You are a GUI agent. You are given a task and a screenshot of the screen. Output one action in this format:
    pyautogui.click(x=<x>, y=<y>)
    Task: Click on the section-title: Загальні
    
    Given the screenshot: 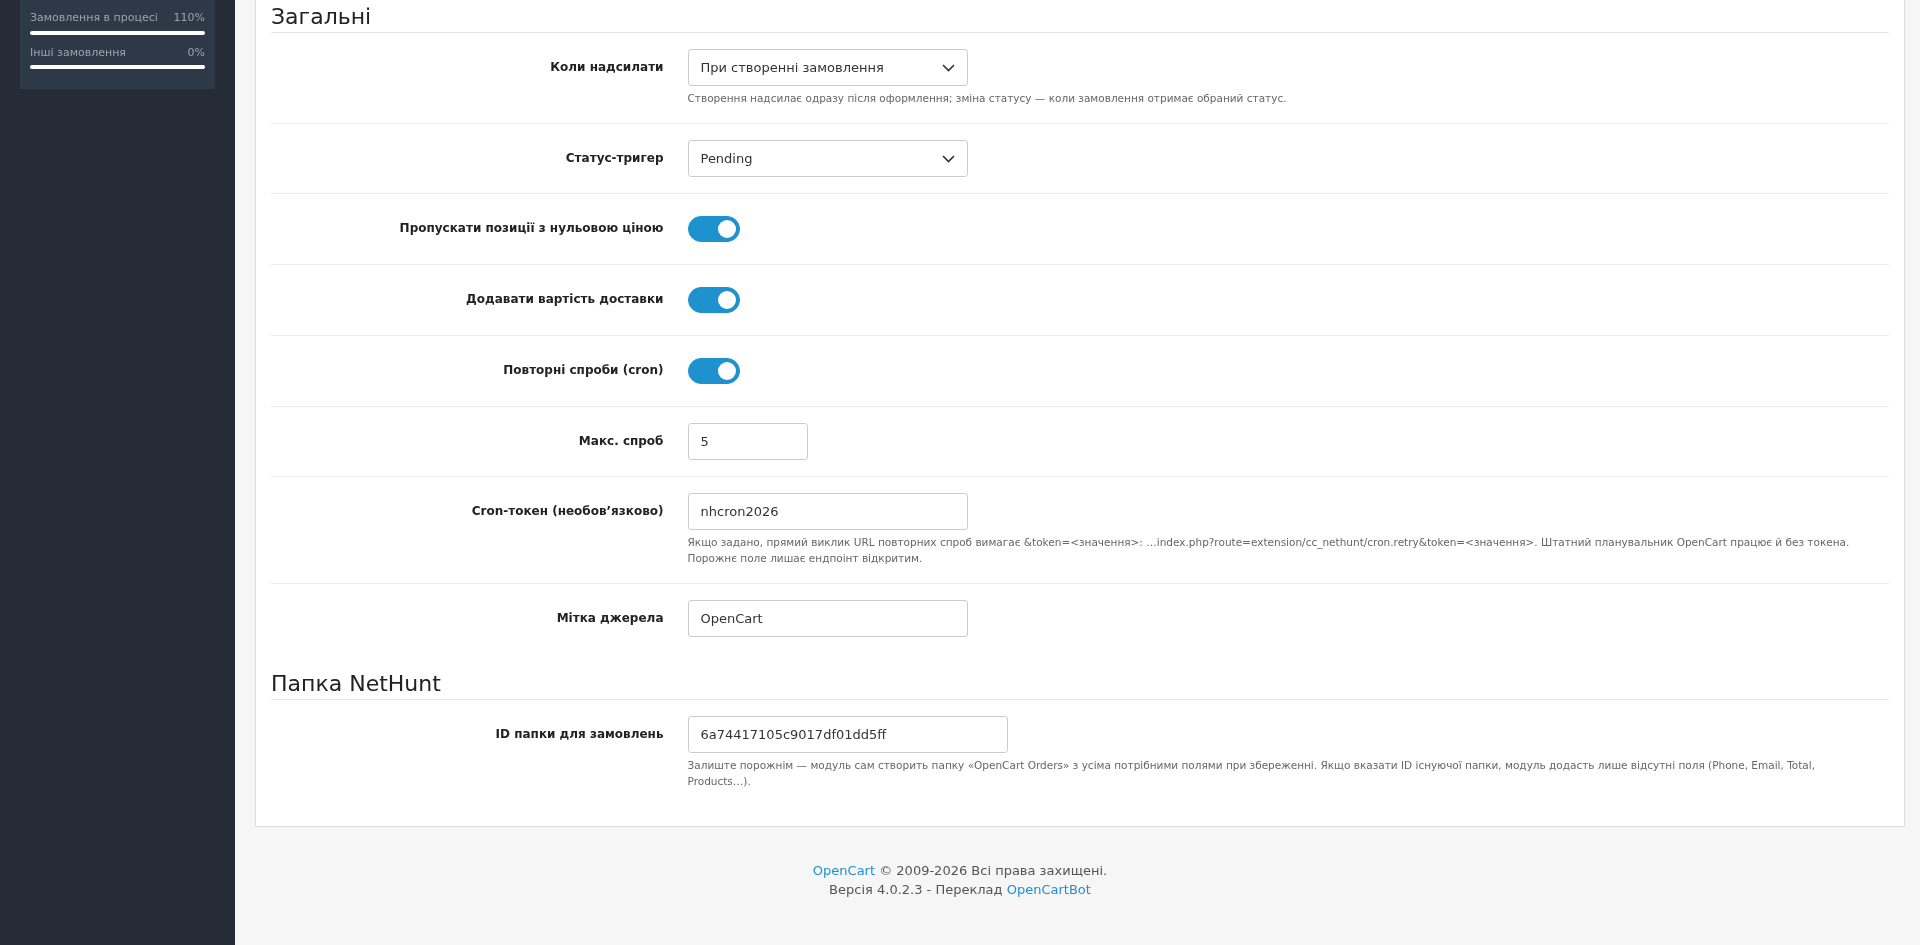 What is the action you would take?
    pyautogui.click(x=1080, y=17)
    